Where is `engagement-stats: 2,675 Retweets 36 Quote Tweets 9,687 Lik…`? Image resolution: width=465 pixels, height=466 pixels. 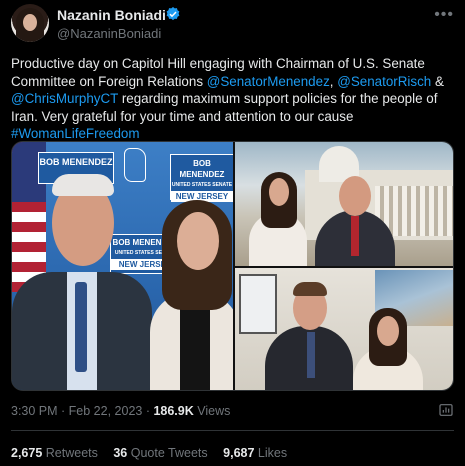
engagement-stats: 2,675 Retweets 36 Quote Tweets 9,687 Lik… is located at coordinates (155, 453).